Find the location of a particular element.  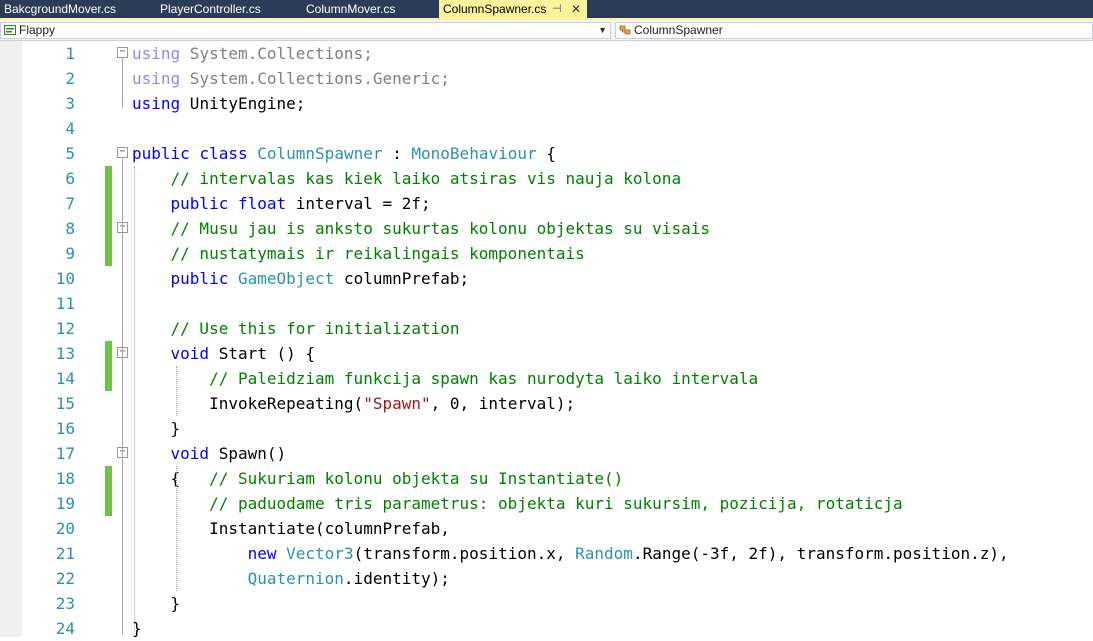

code-line: 23 } is located at coordinates (546, 603).